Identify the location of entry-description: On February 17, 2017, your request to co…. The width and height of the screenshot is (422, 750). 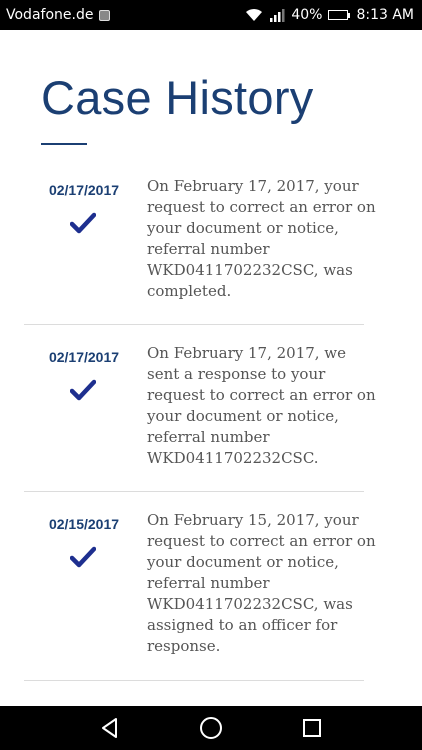
(261, 238).